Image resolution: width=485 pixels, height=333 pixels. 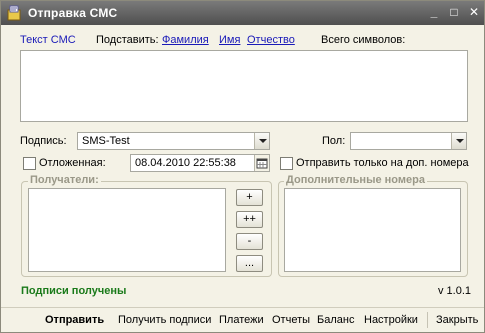 I want to click on delayed-datetime-value: 08.04.2010 22:55:38, so click(x=185, y=163).